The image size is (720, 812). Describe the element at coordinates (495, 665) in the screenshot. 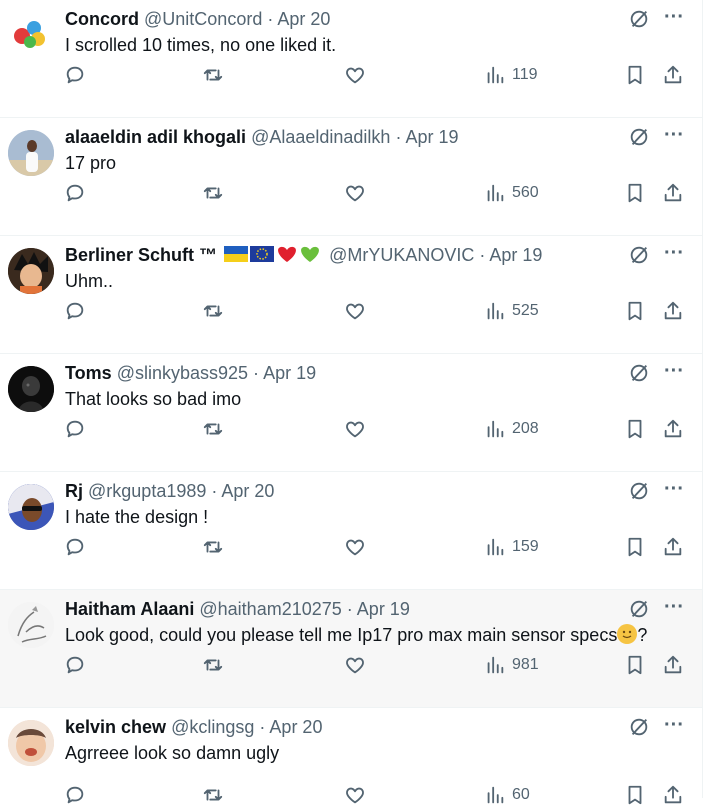

I see `views-icon` at that location.